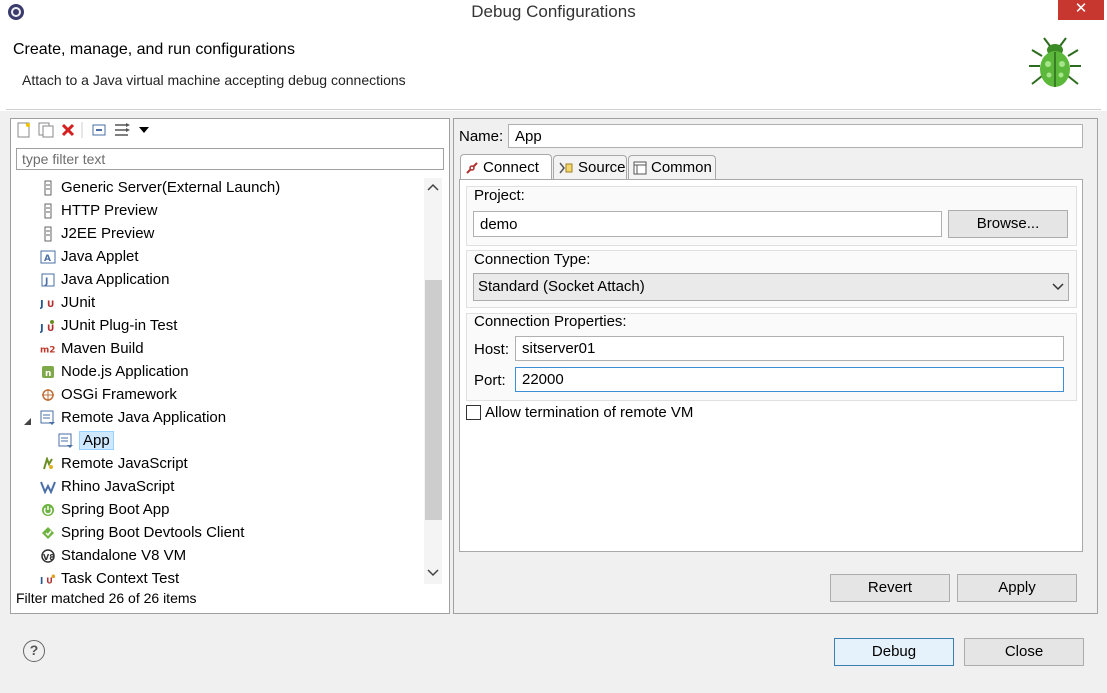  What do you see at coordinates (217, 325) in the screenshot?
I see `tree-item: J U JUnit Plug-in Test` at bounding box center [217, 325].